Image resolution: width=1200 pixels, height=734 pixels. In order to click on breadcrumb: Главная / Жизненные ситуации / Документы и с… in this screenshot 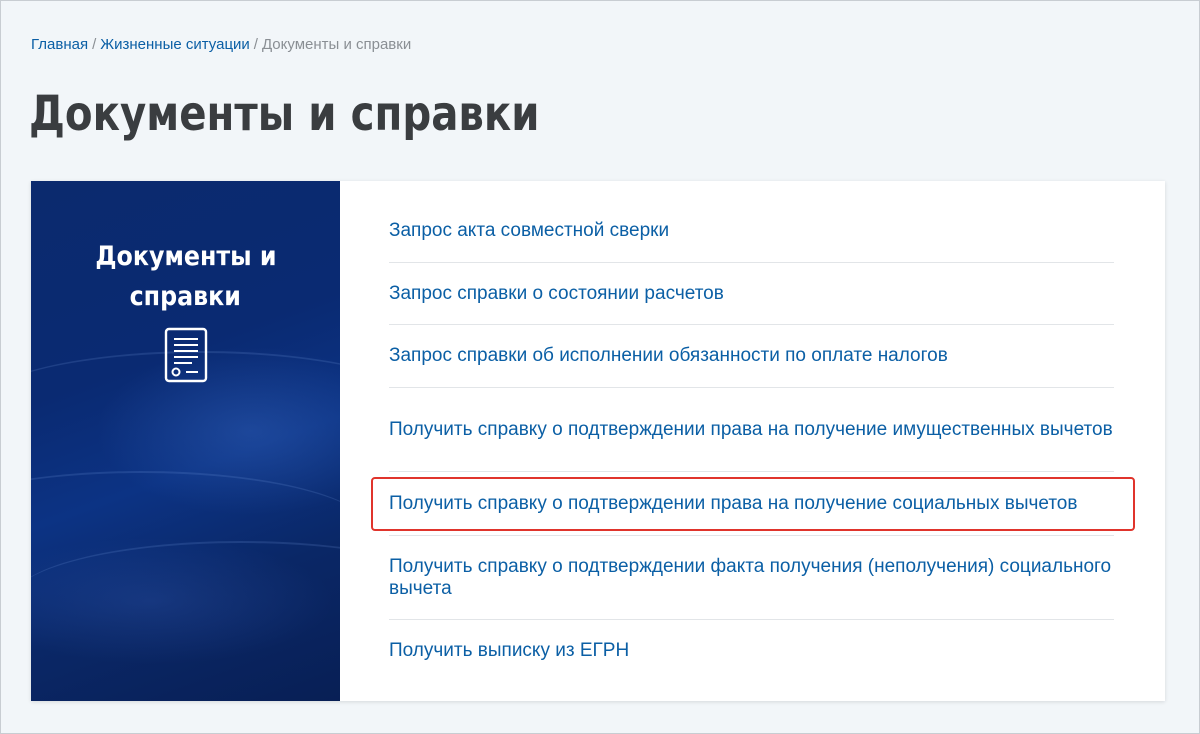, I will do `click(221, 45)`.